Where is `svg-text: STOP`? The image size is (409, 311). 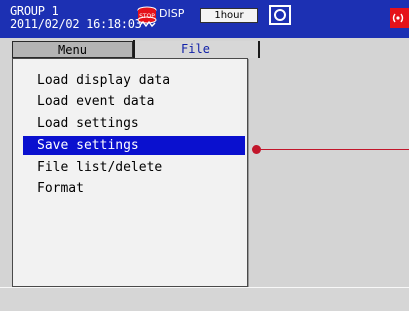
svg-text: STOP is located at coordinates (147, 16).